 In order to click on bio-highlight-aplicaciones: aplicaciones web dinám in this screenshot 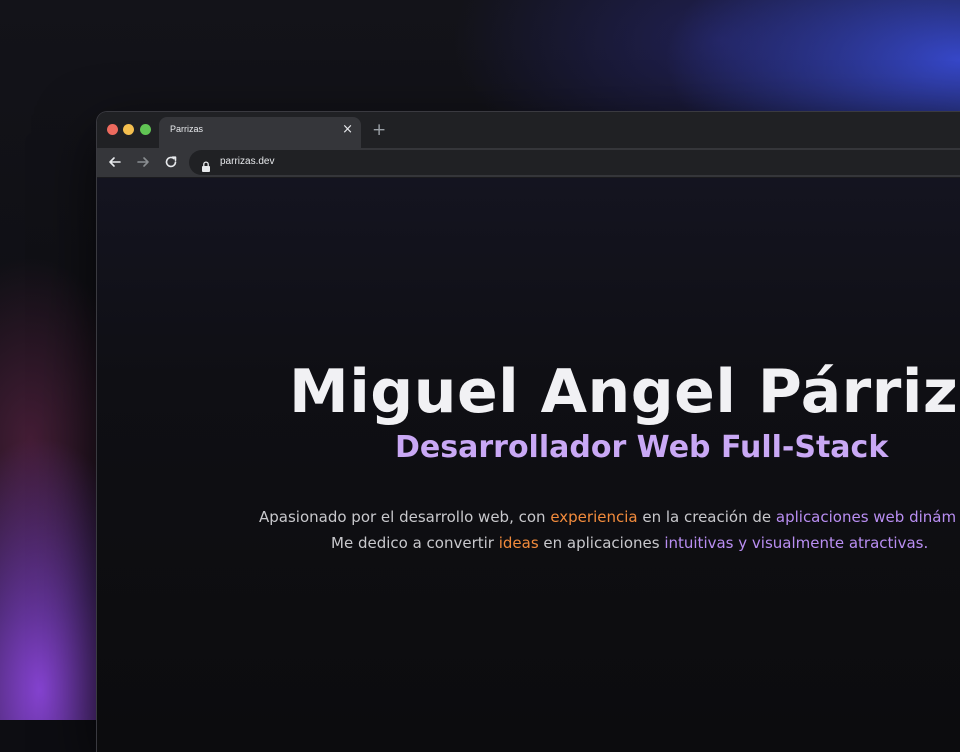, I will do `click(866, 517)`.